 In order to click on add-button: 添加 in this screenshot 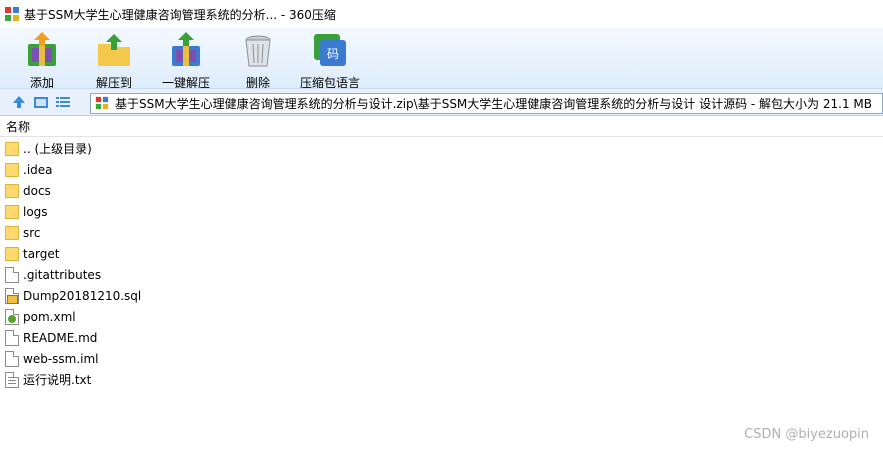, I will do `click(42, 59)`.